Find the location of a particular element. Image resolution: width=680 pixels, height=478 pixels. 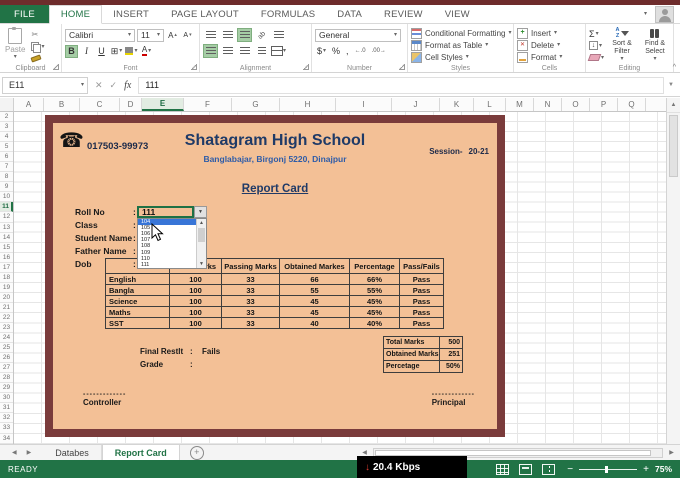

bottom-align-button is located at coordinates (244, 35).